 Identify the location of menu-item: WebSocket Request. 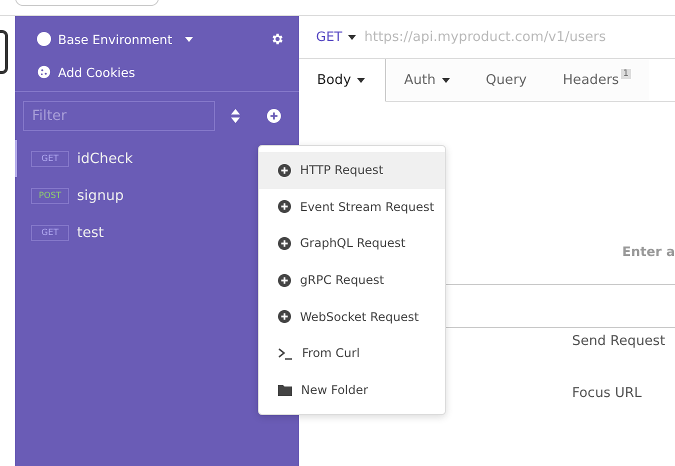
(352, 316).